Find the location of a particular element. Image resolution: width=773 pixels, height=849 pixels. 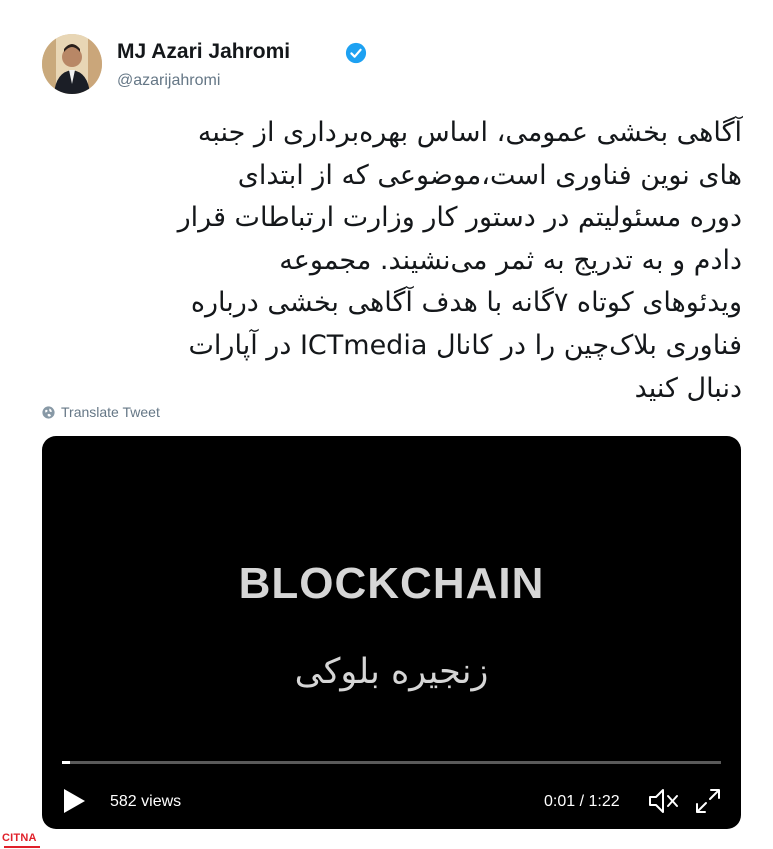

video-title-persian: زنجیره بلوکی is located at coordinates (391, 672).